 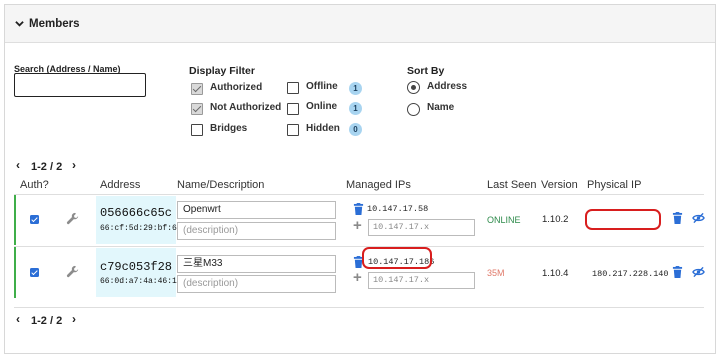 What do you see at coordinates (614, 185) in the screenshot?
I see `header-physical-ip: Physical IP` at bounding box center [614, 185].